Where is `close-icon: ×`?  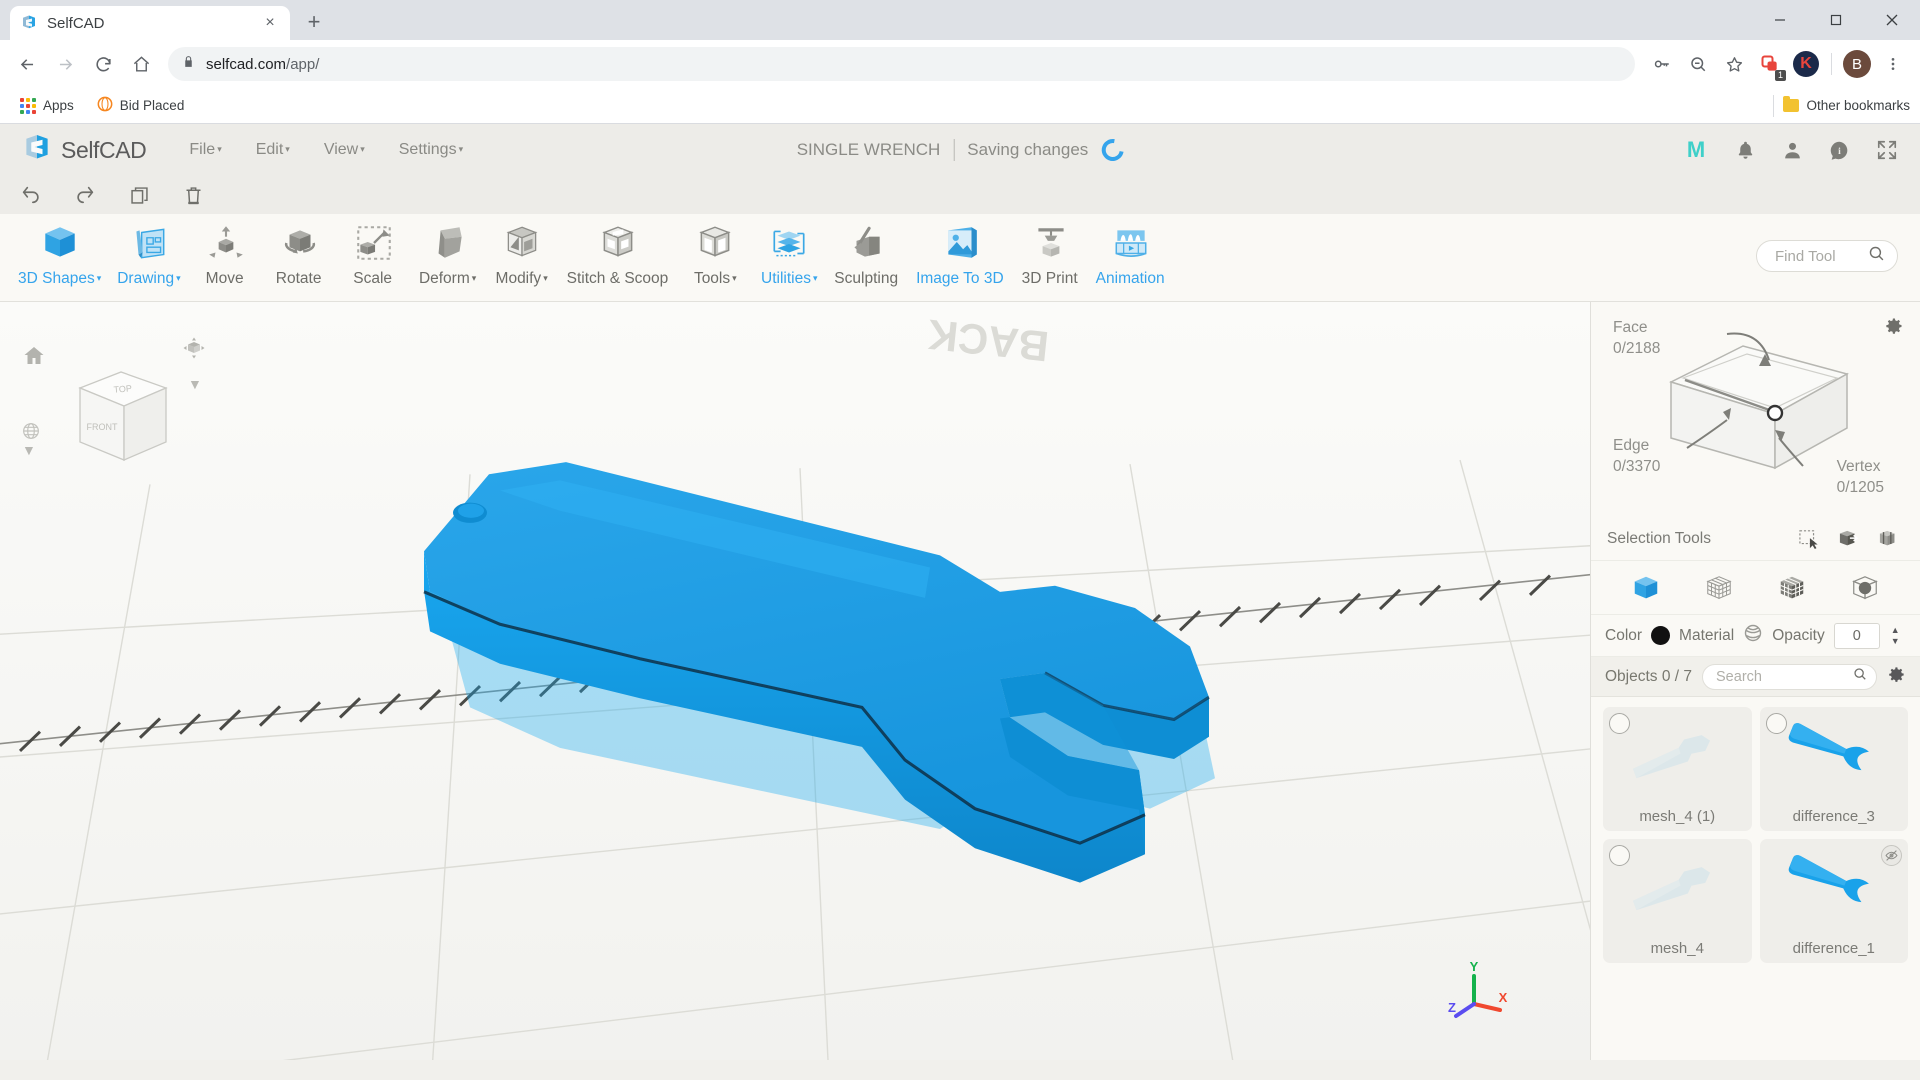
close-icon: × is located at coordinates (270, 23).